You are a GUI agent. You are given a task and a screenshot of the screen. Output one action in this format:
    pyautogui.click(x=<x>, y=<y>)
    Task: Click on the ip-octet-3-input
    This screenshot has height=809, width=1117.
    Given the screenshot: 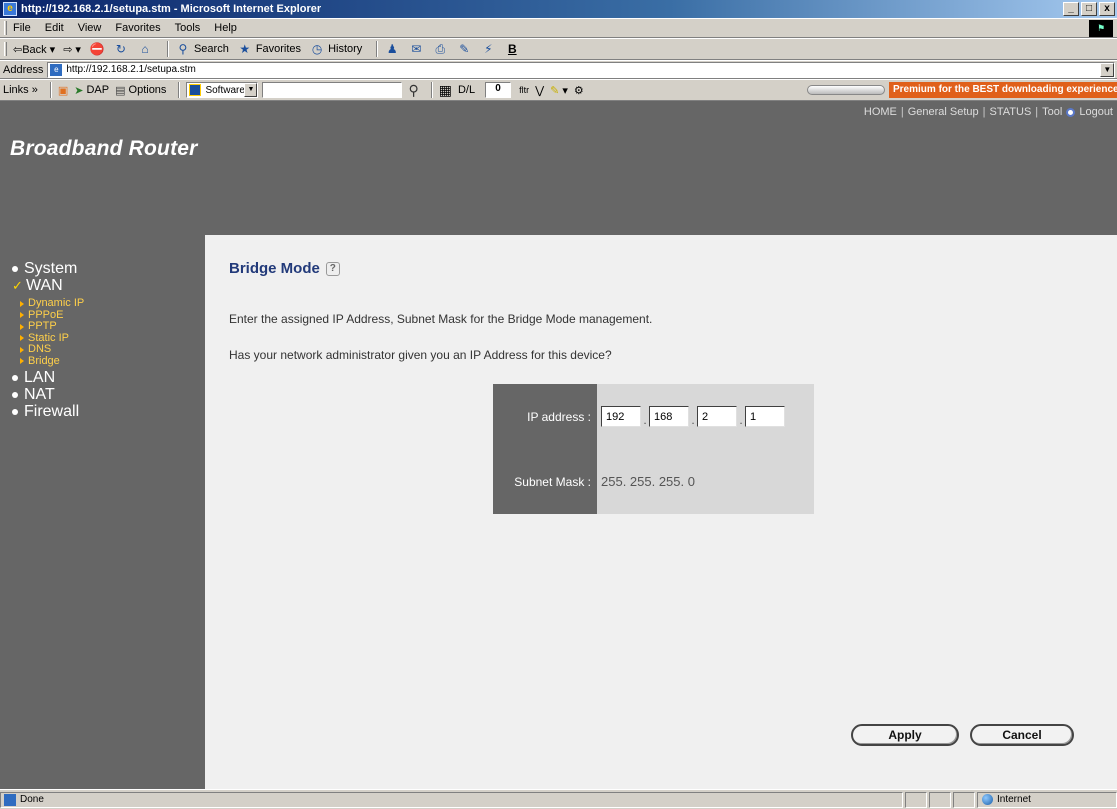 What is the action you would take?
    pyautogui.click(x=717, y=416)
    